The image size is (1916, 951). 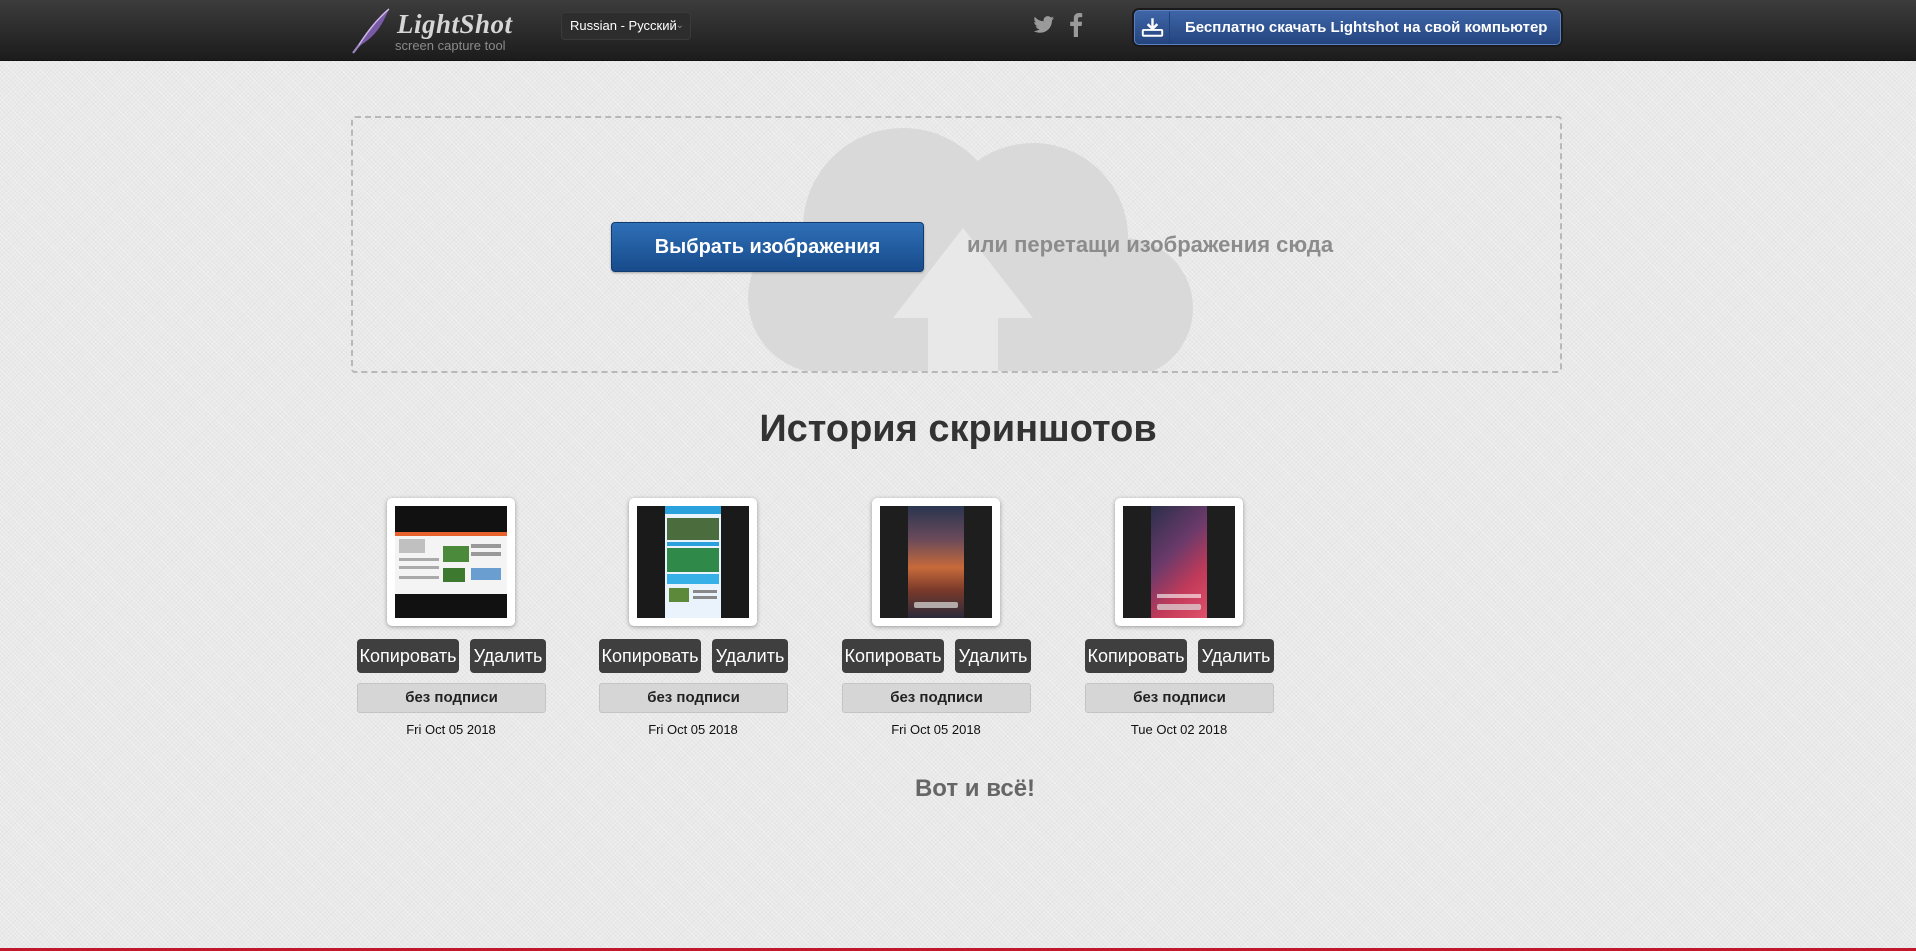 I want to click on language-select: Russian - Русский ⌄, so click(x=626, y=26).